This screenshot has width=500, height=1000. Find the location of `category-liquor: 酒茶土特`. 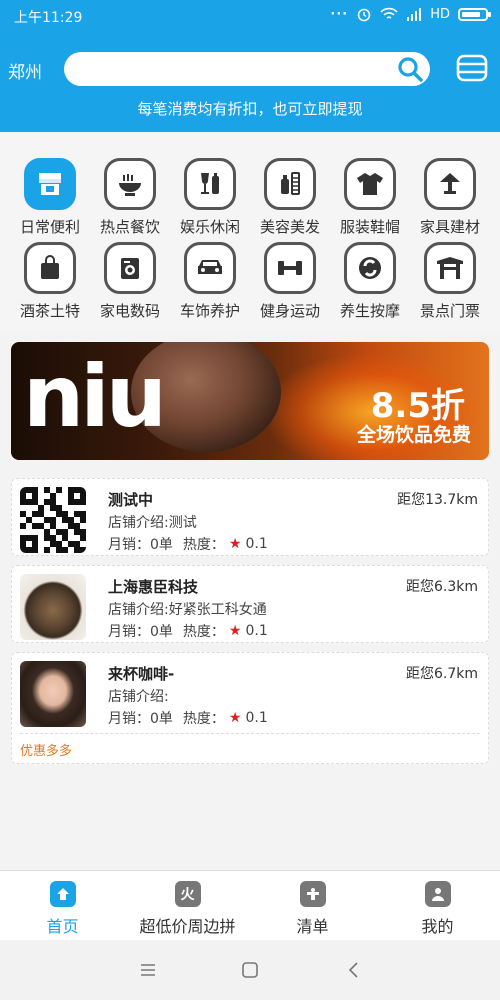

category-liquor: 酒茶土特 is located at coordinates (50, 281).